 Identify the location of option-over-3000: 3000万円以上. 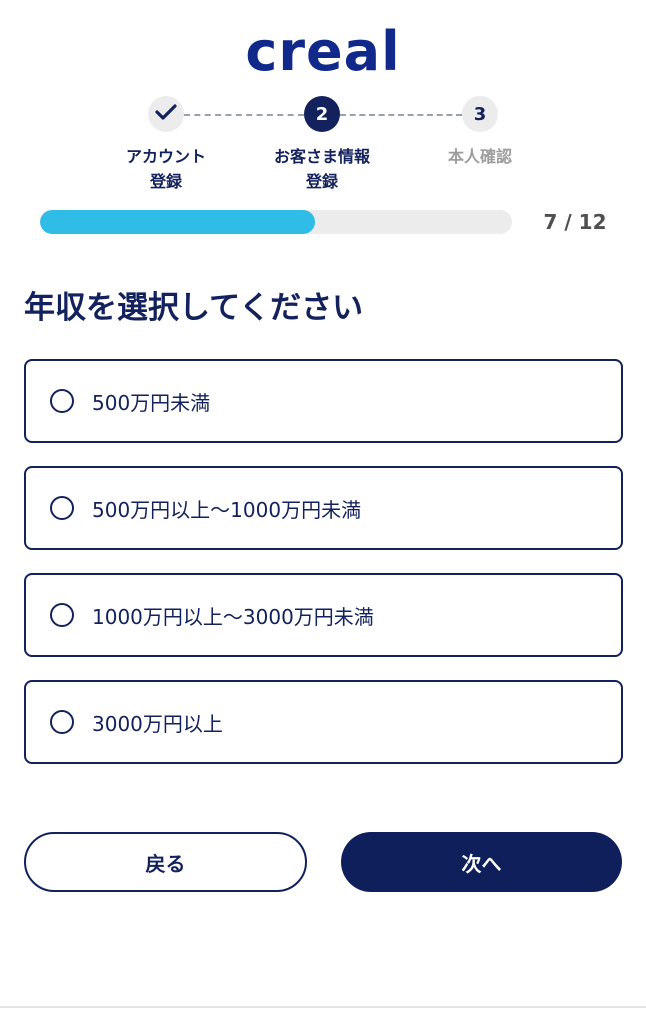
(323, 722).